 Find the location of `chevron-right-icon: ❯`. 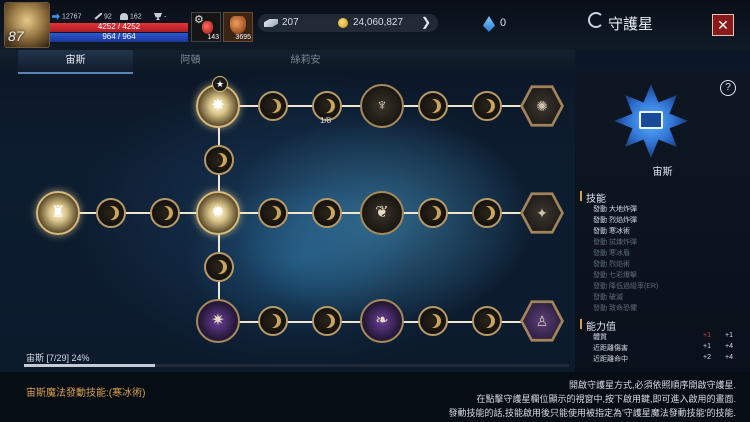

chevron-right-icon: ❯ is located at coordinates (426, 22).